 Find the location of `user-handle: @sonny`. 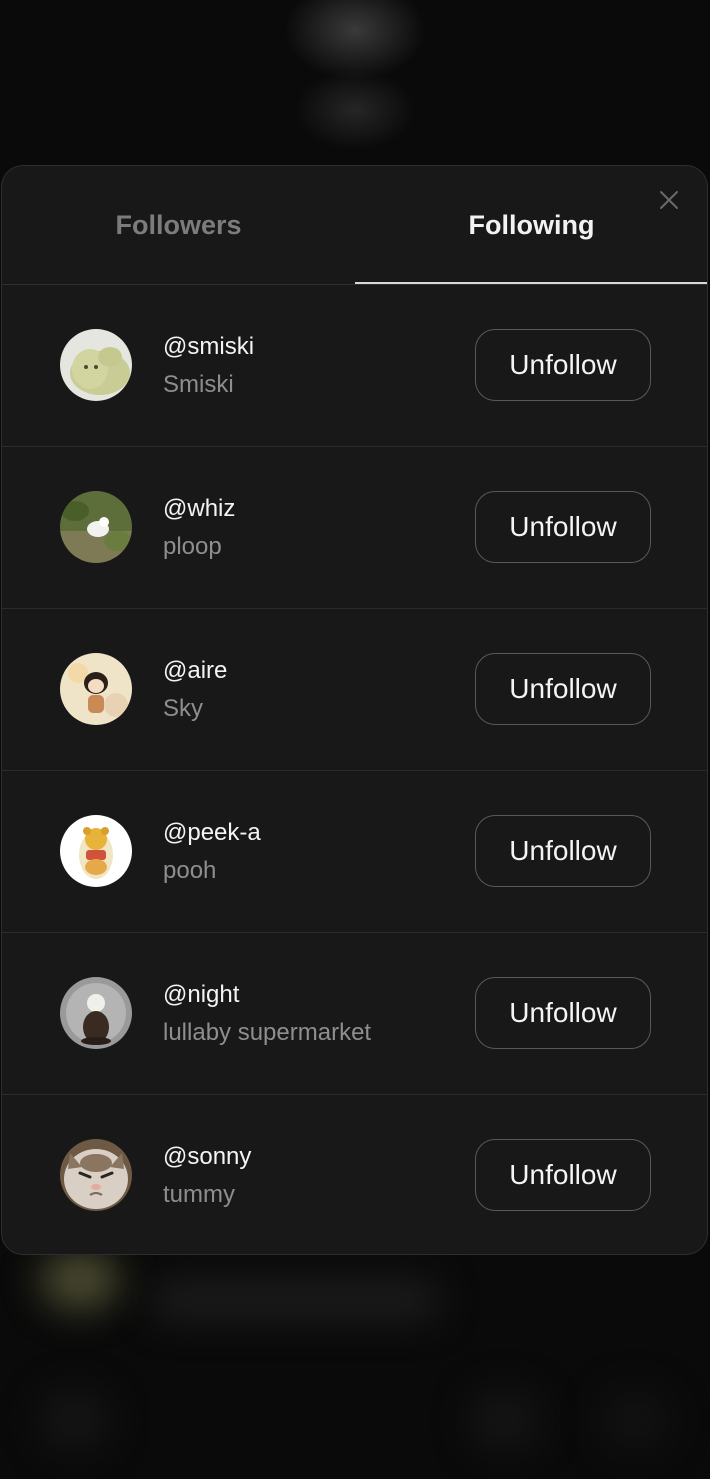

user-handle: @sonny is located at coordinates (207, 1157).